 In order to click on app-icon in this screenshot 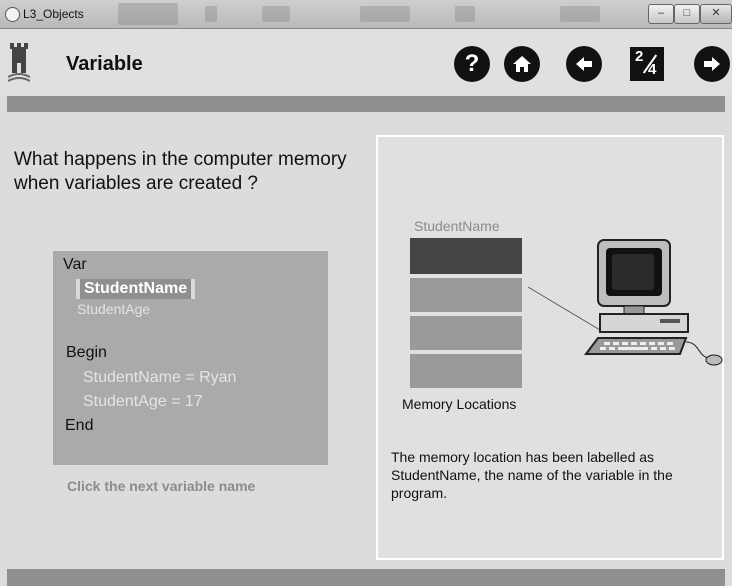, I will do `click(12, 14)`.